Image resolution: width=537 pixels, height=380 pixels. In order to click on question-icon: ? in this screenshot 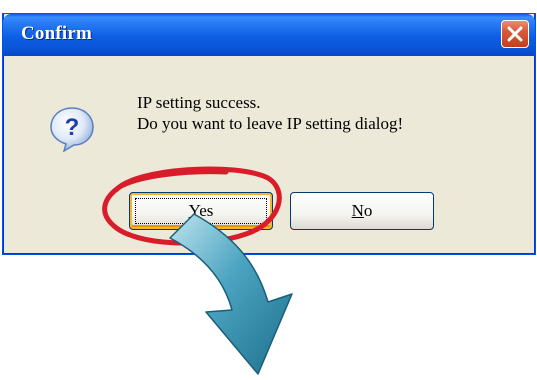, I will do `click(72, 129)`.